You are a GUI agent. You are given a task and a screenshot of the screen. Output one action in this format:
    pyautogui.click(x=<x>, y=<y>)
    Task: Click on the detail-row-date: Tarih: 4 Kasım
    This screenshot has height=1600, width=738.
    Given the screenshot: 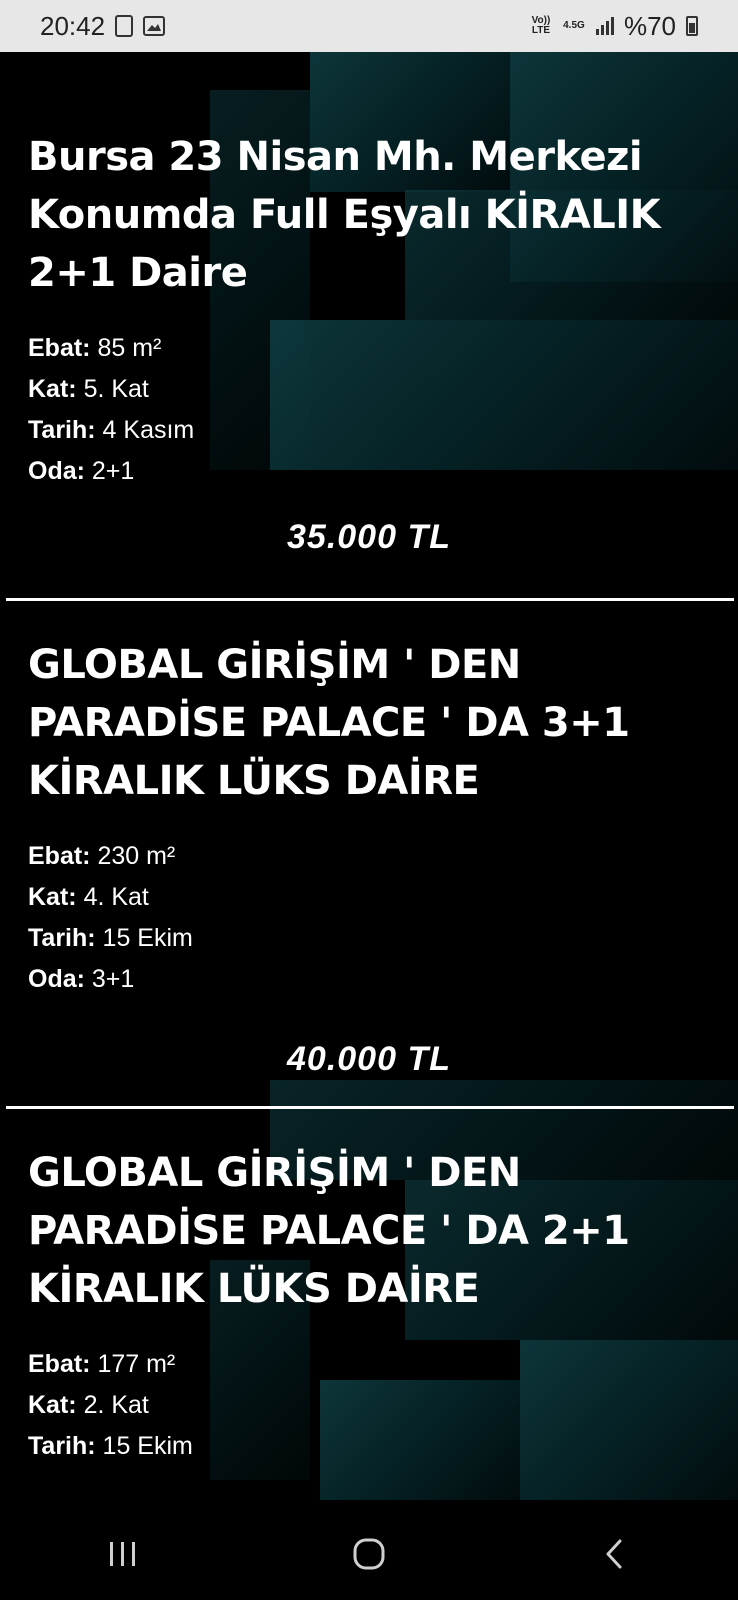 What is the action you would take?
    pyautogui.click(x=368, y=430)
    